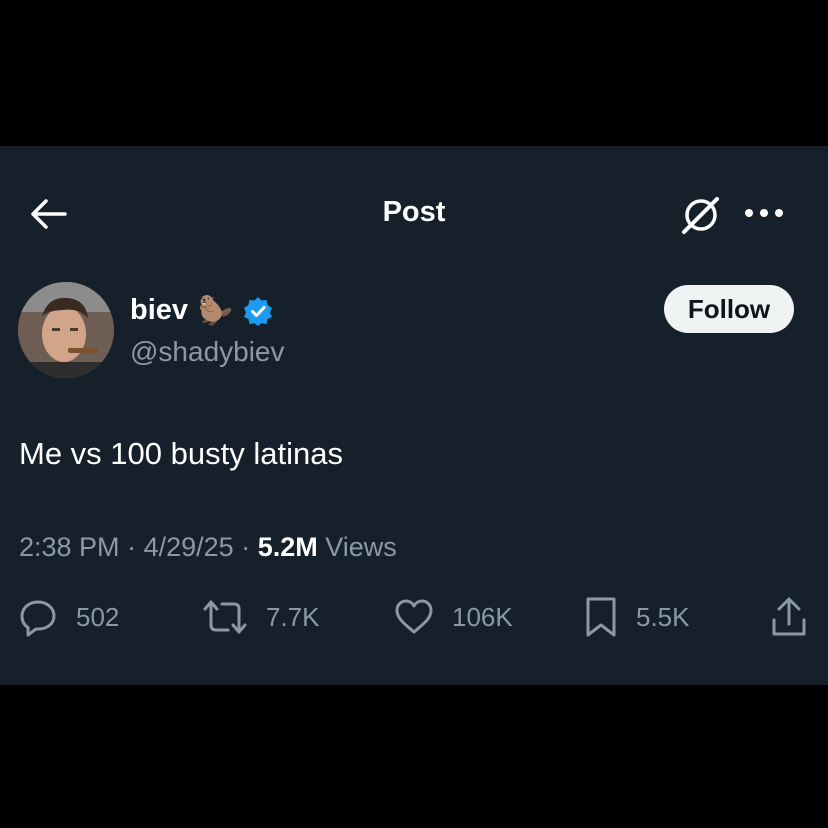 The width and height of the screenshot is (828, 828). I want to click on like-button: 106K, so click(453, 617).